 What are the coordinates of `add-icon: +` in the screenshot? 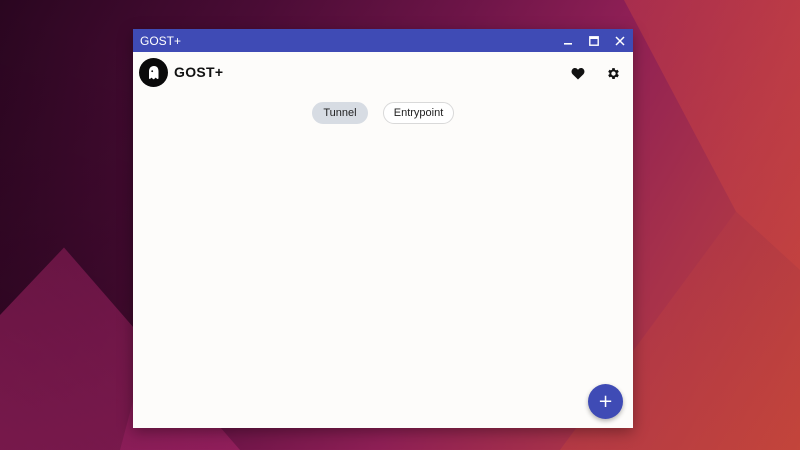 It's located at (605, 401).